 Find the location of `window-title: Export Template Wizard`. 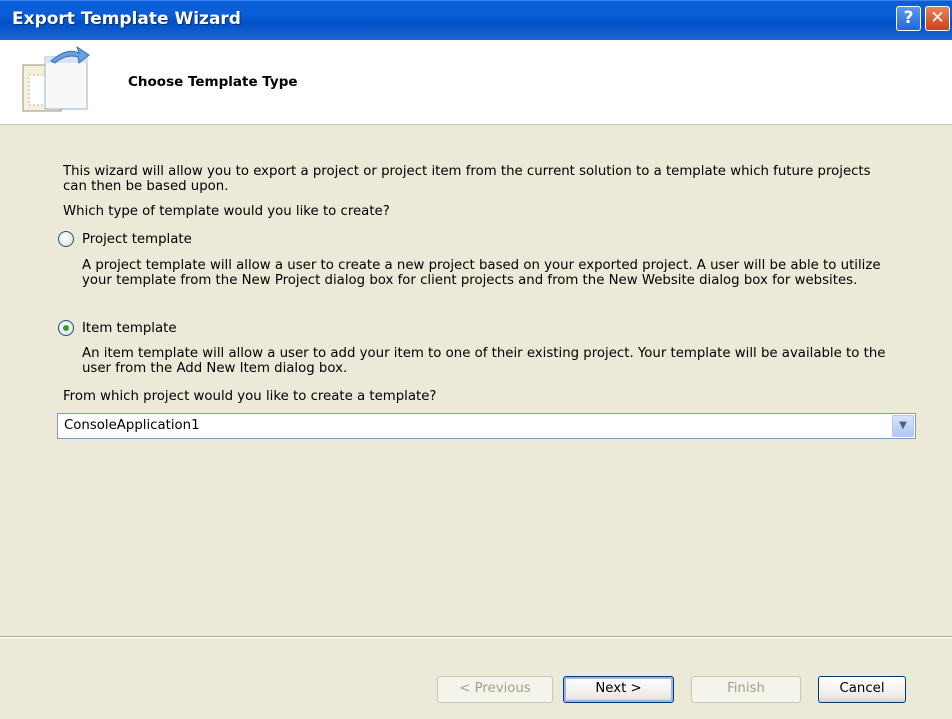

window-title: Export Template Wizard is located at coordinates (126, 19).